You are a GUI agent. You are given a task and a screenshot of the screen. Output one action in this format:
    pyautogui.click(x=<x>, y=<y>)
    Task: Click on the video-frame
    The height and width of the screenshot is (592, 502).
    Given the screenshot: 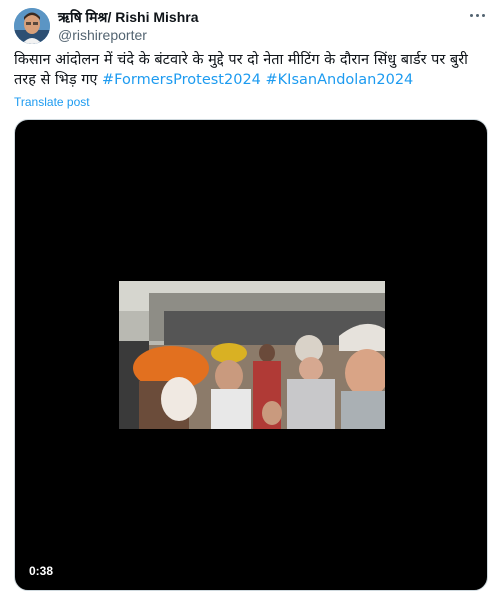 What is the action you would take?
    pyautogui.click(x=252, y=355)
    